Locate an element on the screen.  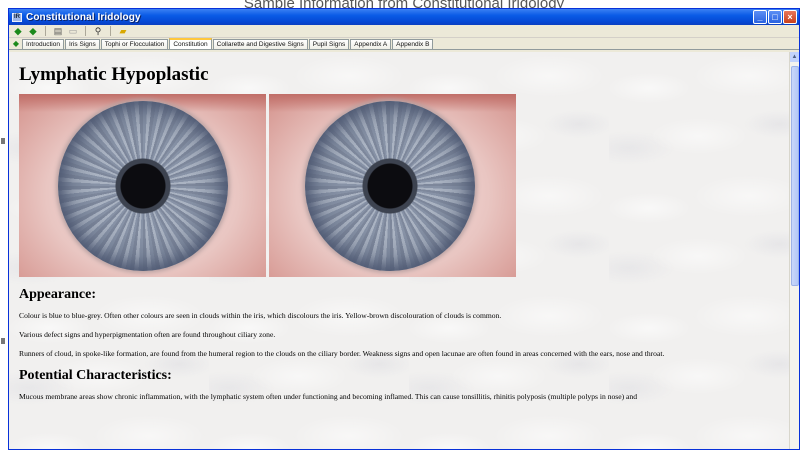
title-bar: IR Constitutional Iridology _ □ × is located at coordinates (404, 17).